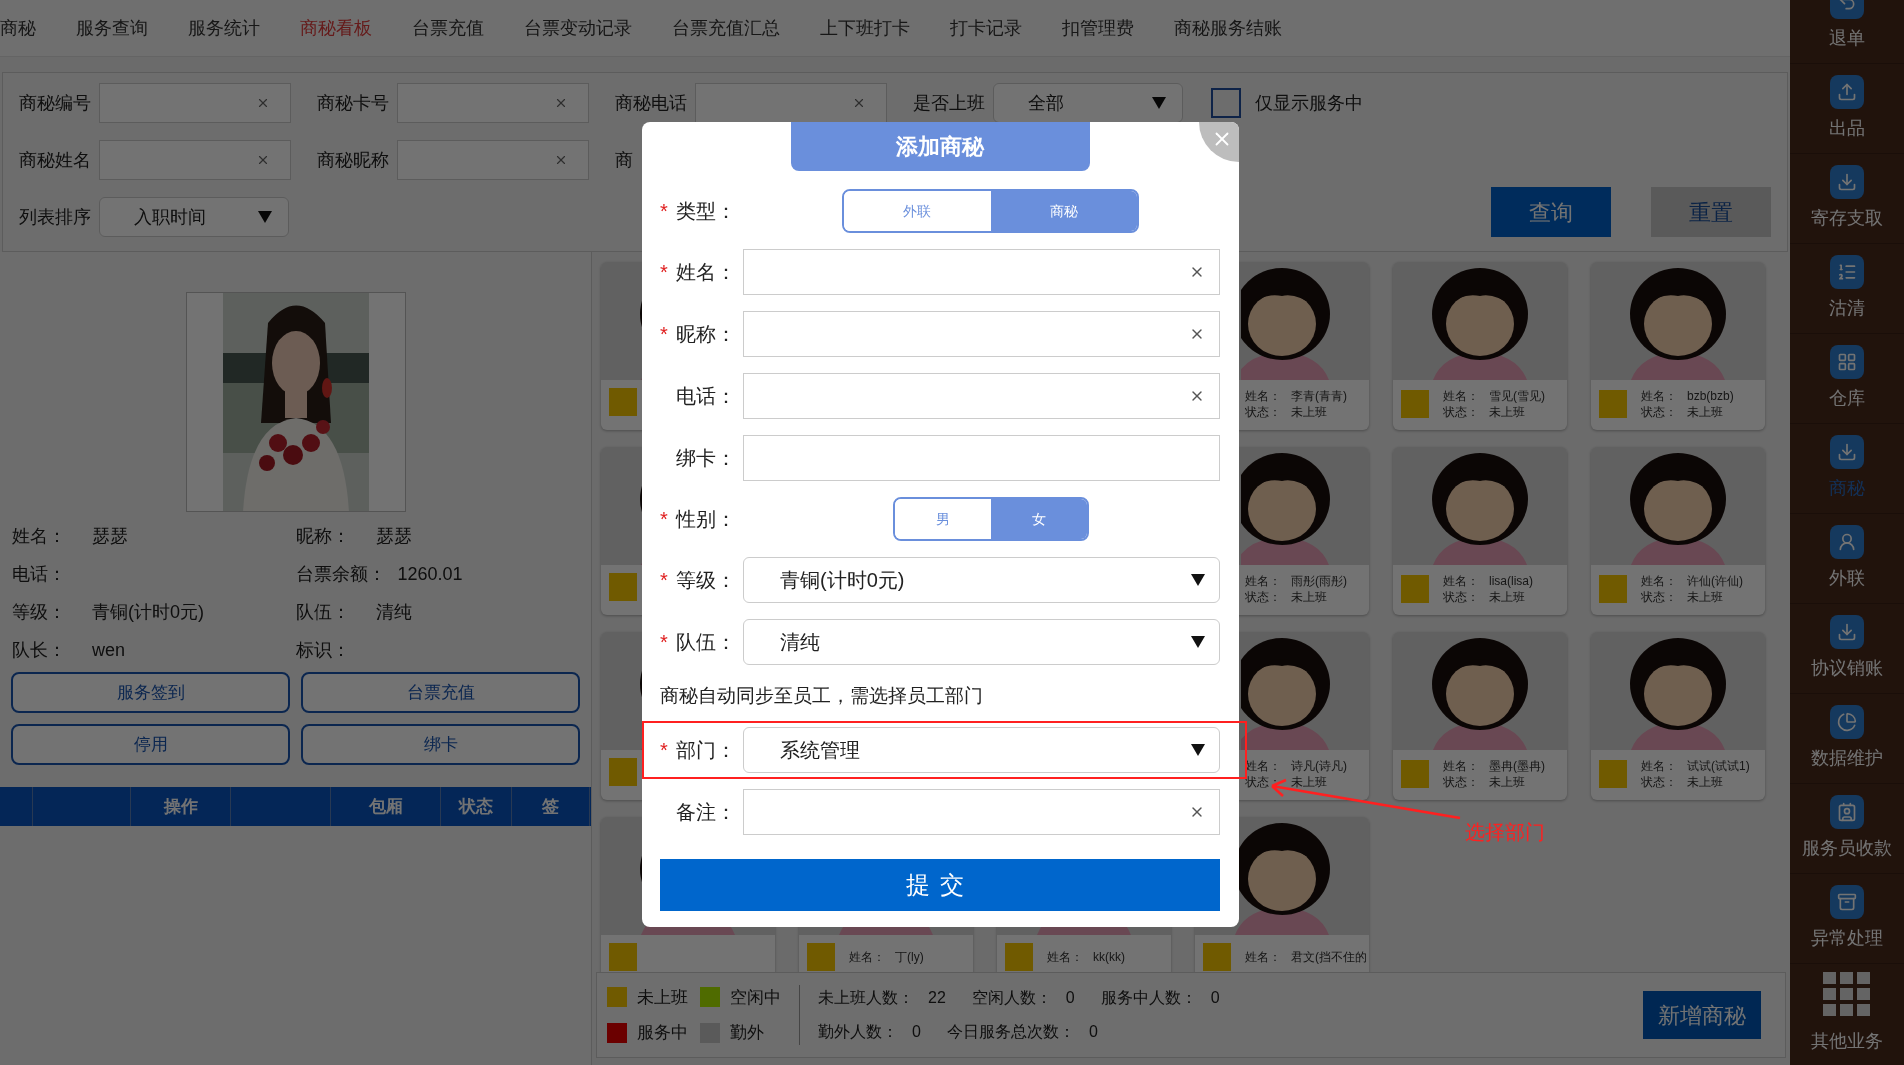 The width and height of the screenshot is (1904, 1065). What do you see at coordinates (981, 750) in the screenshot?
I see `select-field: 系统管理` at bounding box center [981, 750].